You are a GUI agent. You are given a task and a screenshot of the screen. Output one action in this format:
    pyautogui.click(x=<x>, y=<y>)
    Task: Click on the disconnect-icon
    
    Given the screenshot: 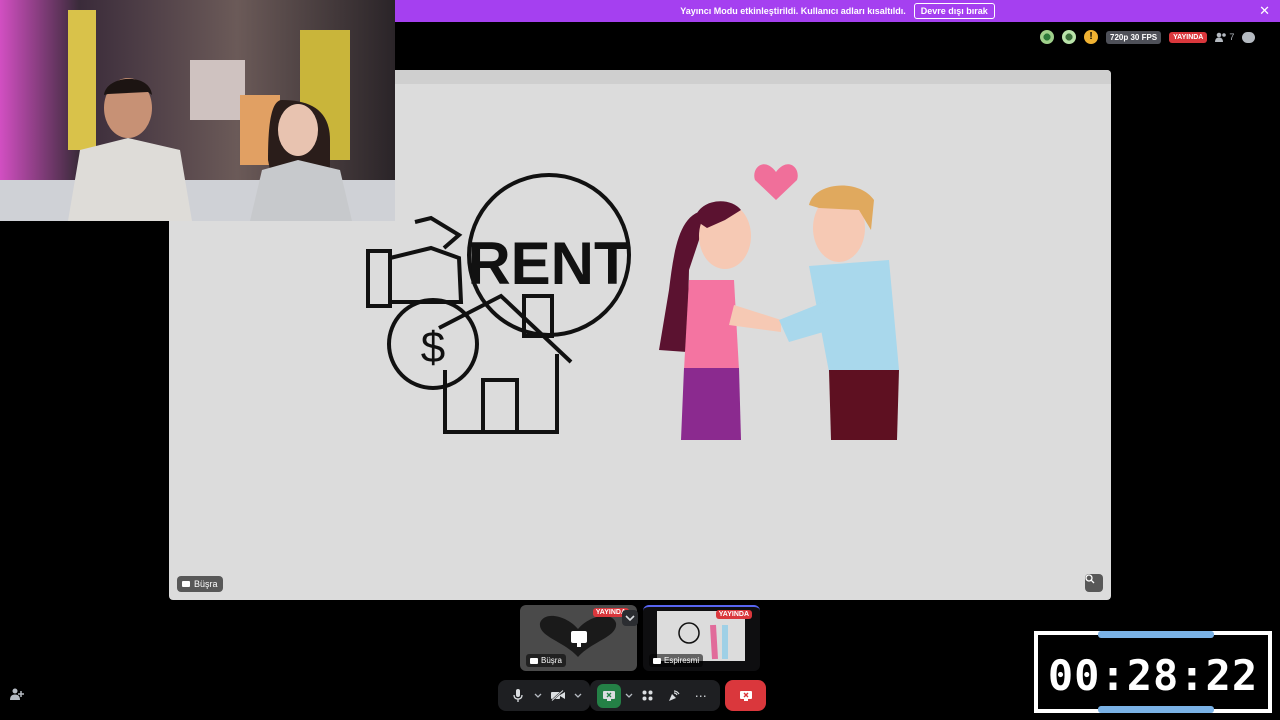 What is the action you would take?
    pyautogui.click(x=745, y=695)
    